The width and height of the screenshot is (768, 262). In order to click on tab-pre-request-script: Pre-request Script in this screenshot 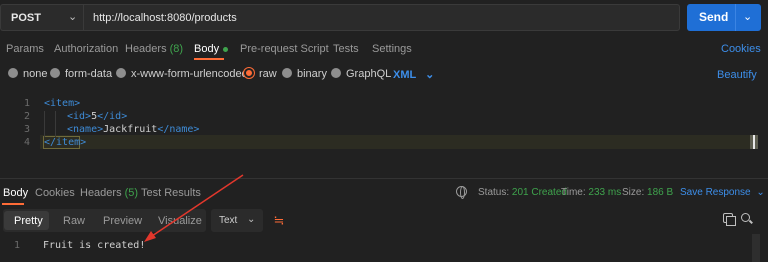, I will do `click(284, 49)`.